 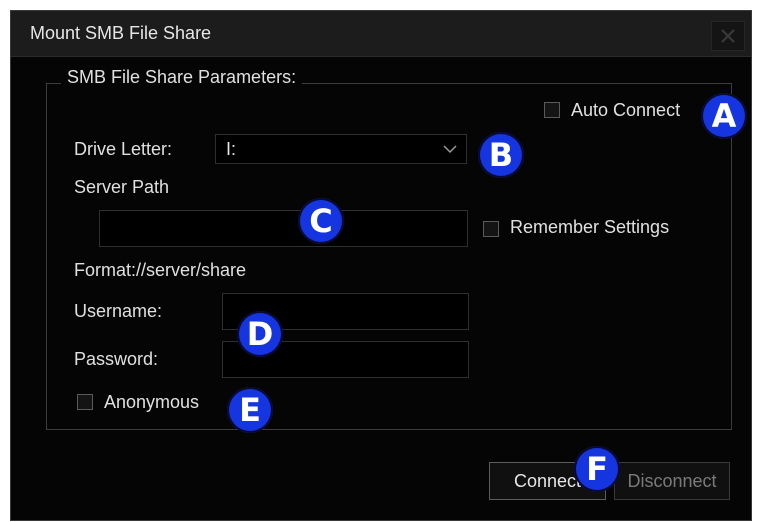 What do you see at coordinates (182, 77) in the screenshot?
I see `group-title: SMB File Share Parameters:` at bounding box center [182, 77].